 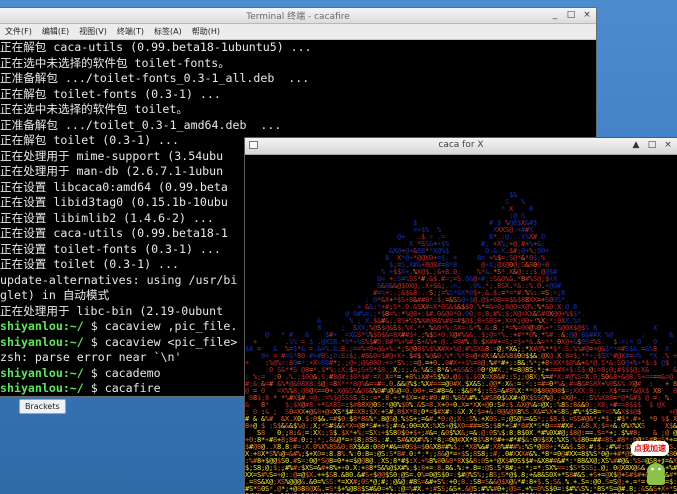 I want to click on terminal-line: 正在选中未选择的软件包 toilet-fonts。, so click(x=298, y=64).